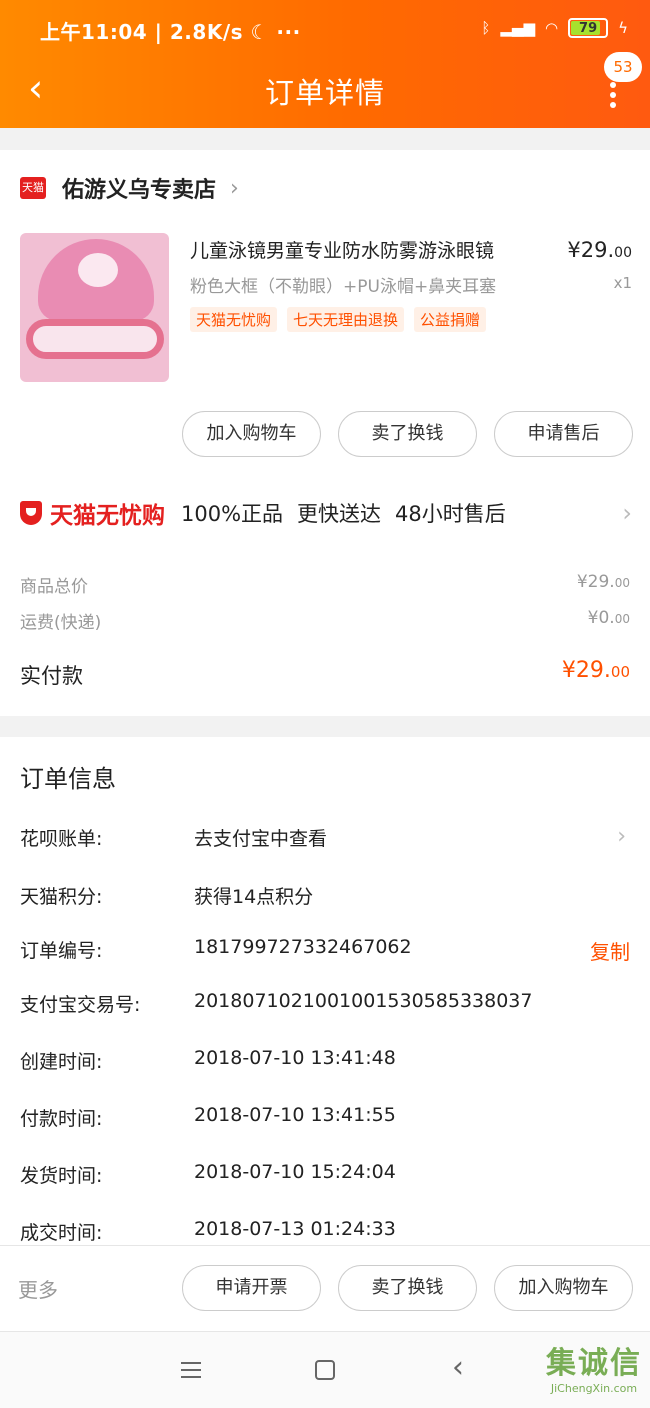  I want to click on total-price-label: 商品总价, so click(54, 587).